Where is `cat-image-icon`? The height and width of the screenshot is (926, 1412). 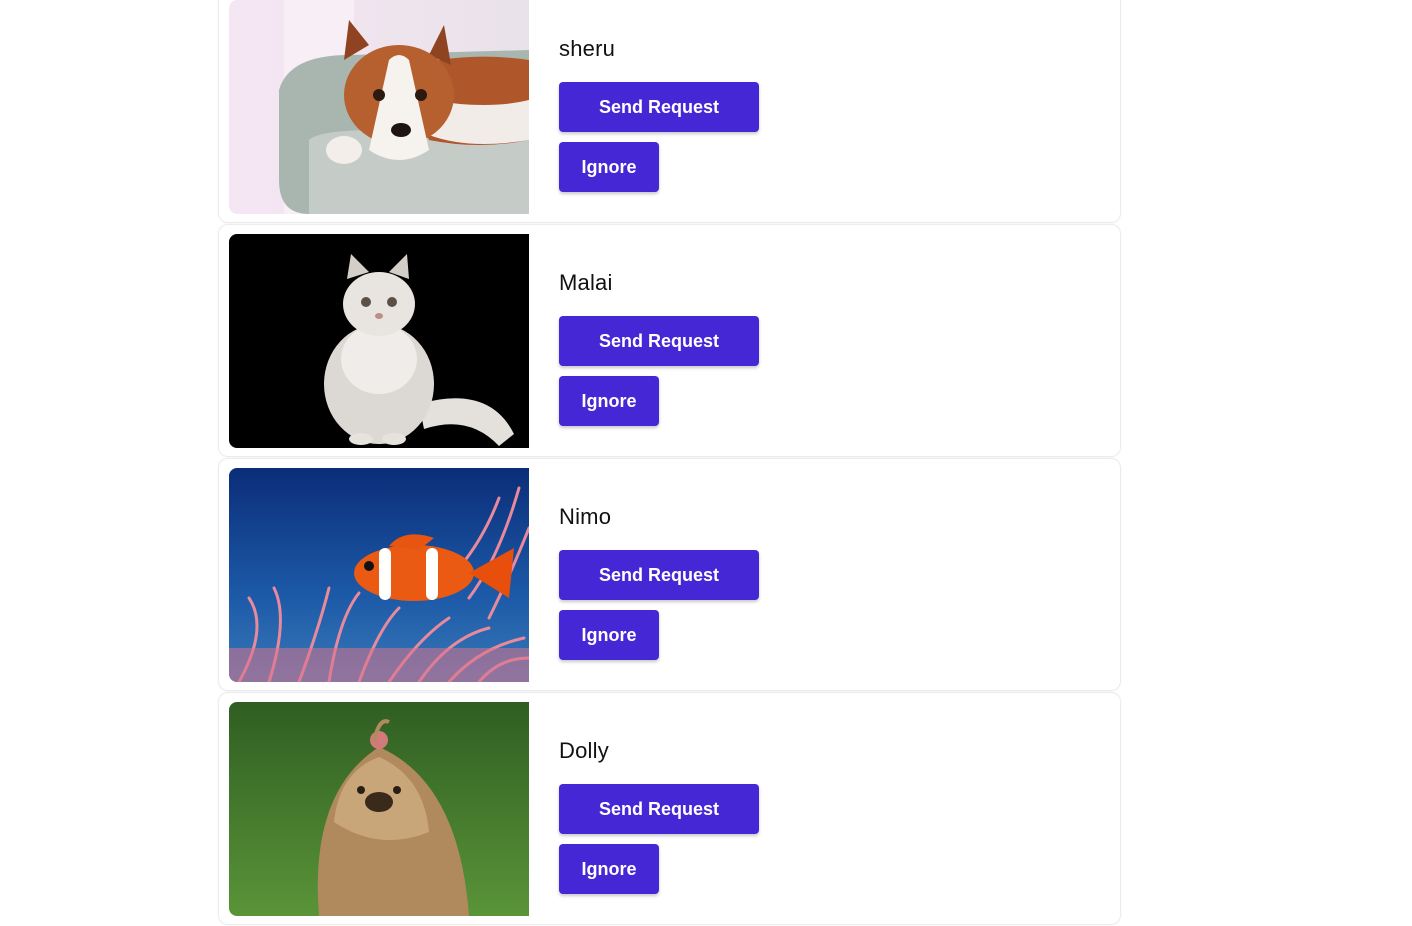
cat-image-icon is located at coordinates (379, 341).